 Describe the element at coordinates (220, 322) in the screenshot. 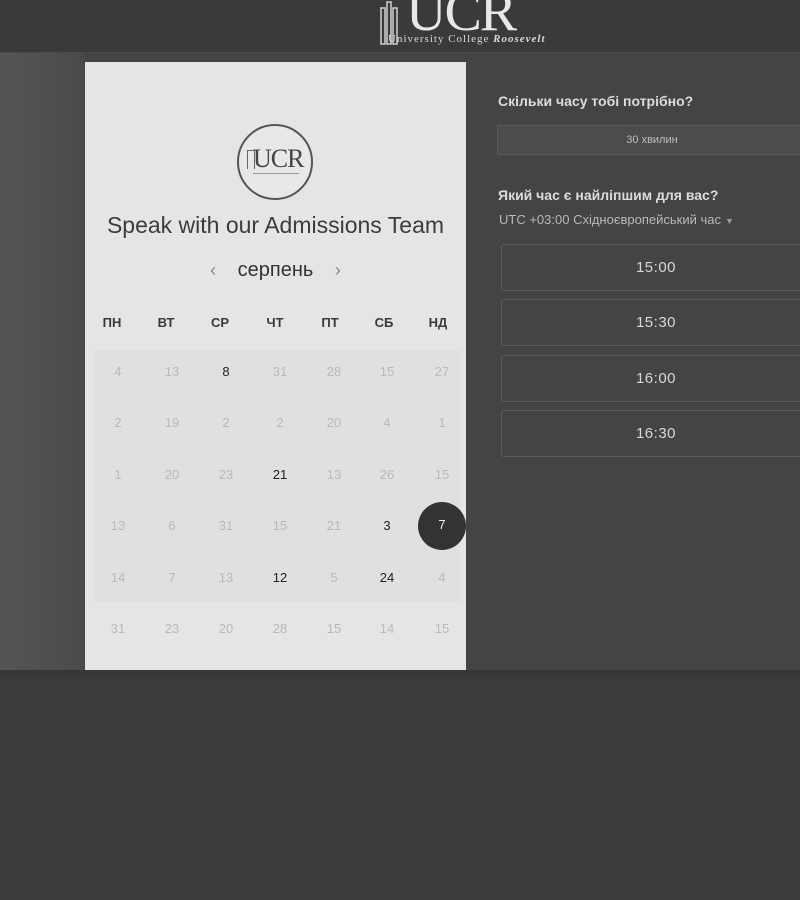

I see `weekday-label: СР` at that location.